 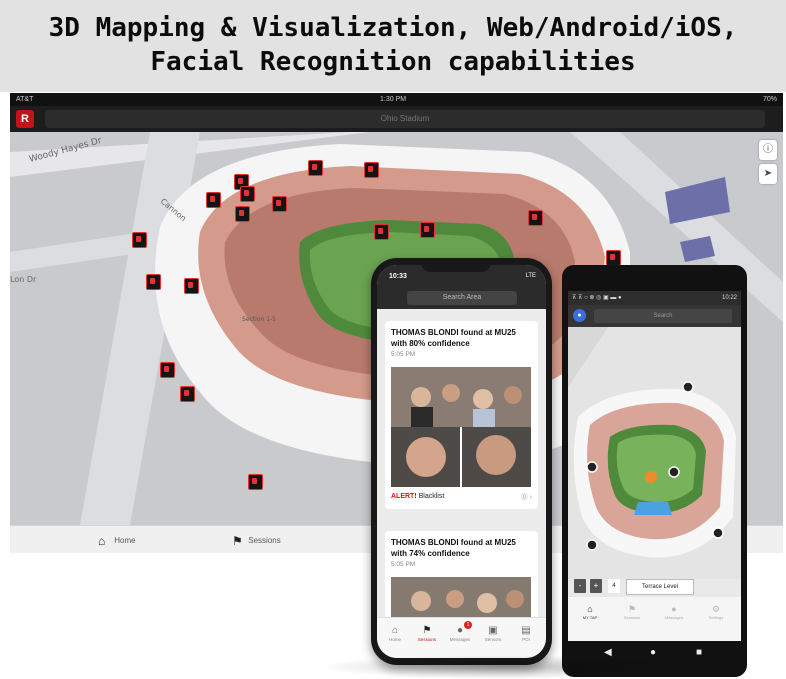 I want to click on android-status-bar: ⊼ ⊼ ○ ⊗ ◎ ▣ ▬ ● 10:22, so click(x=654, y=298).